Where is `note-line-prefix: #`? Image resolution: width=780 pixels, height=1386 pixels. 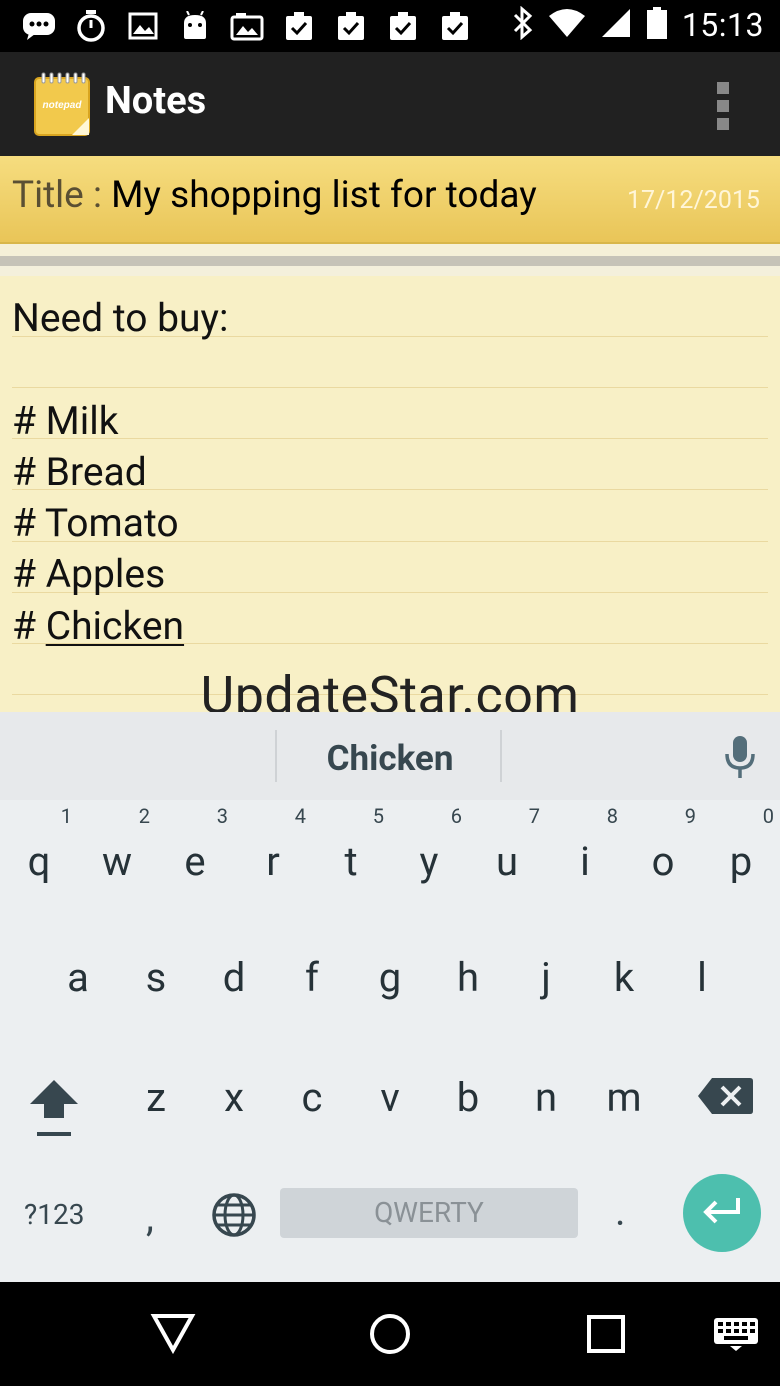 note-line-prefix: # is located at coordinates (29, 626).